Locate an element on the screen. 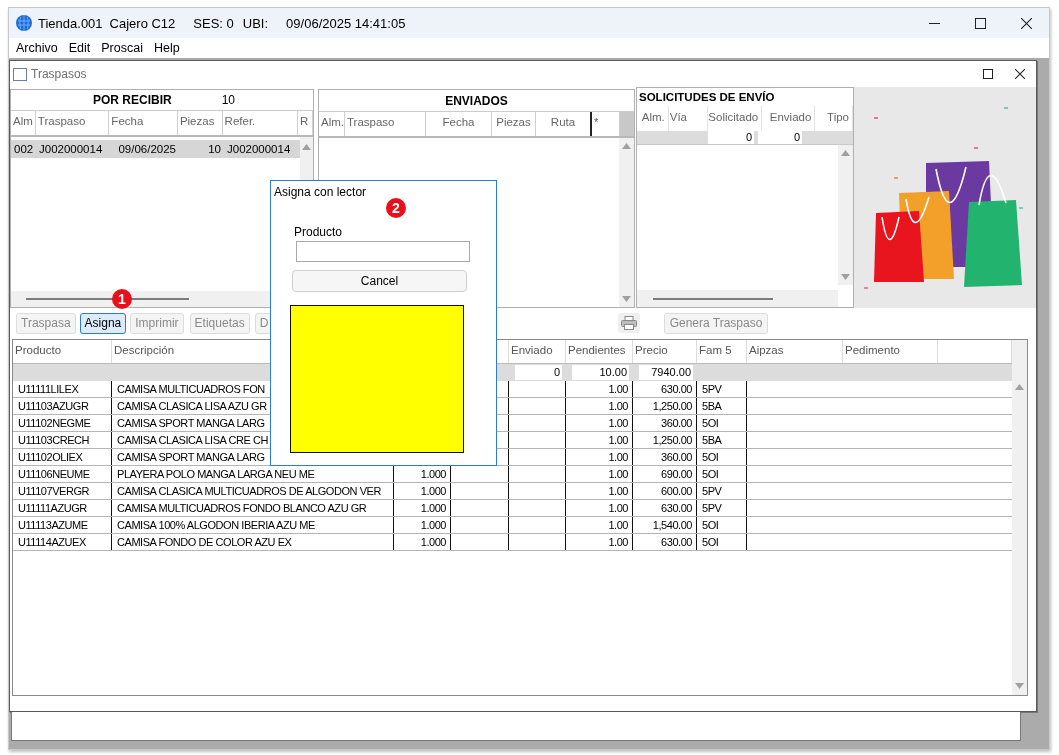  table-cell: U11103CRECH is located at coordinates (62, 440).